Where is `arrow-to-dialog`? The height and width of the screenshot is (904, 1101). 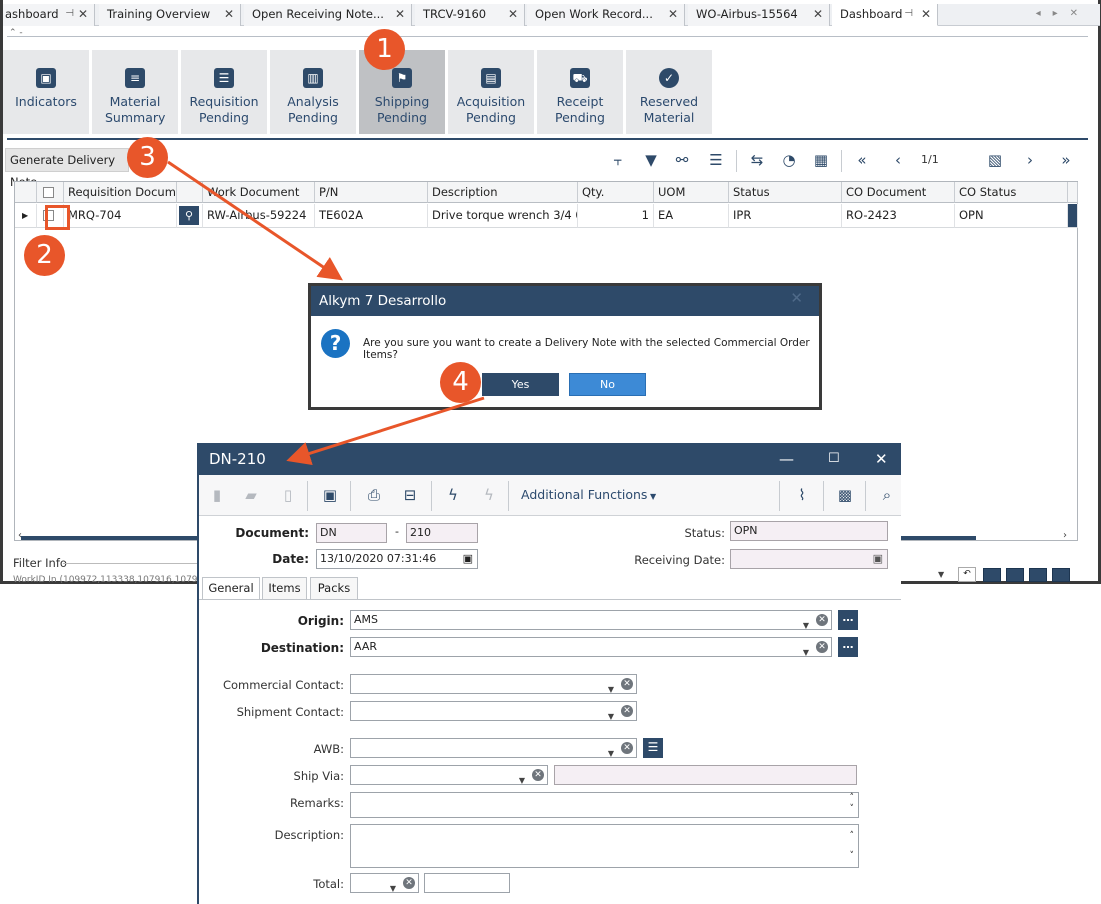
arrow-to-dialog is located at coordinates (255, 220).